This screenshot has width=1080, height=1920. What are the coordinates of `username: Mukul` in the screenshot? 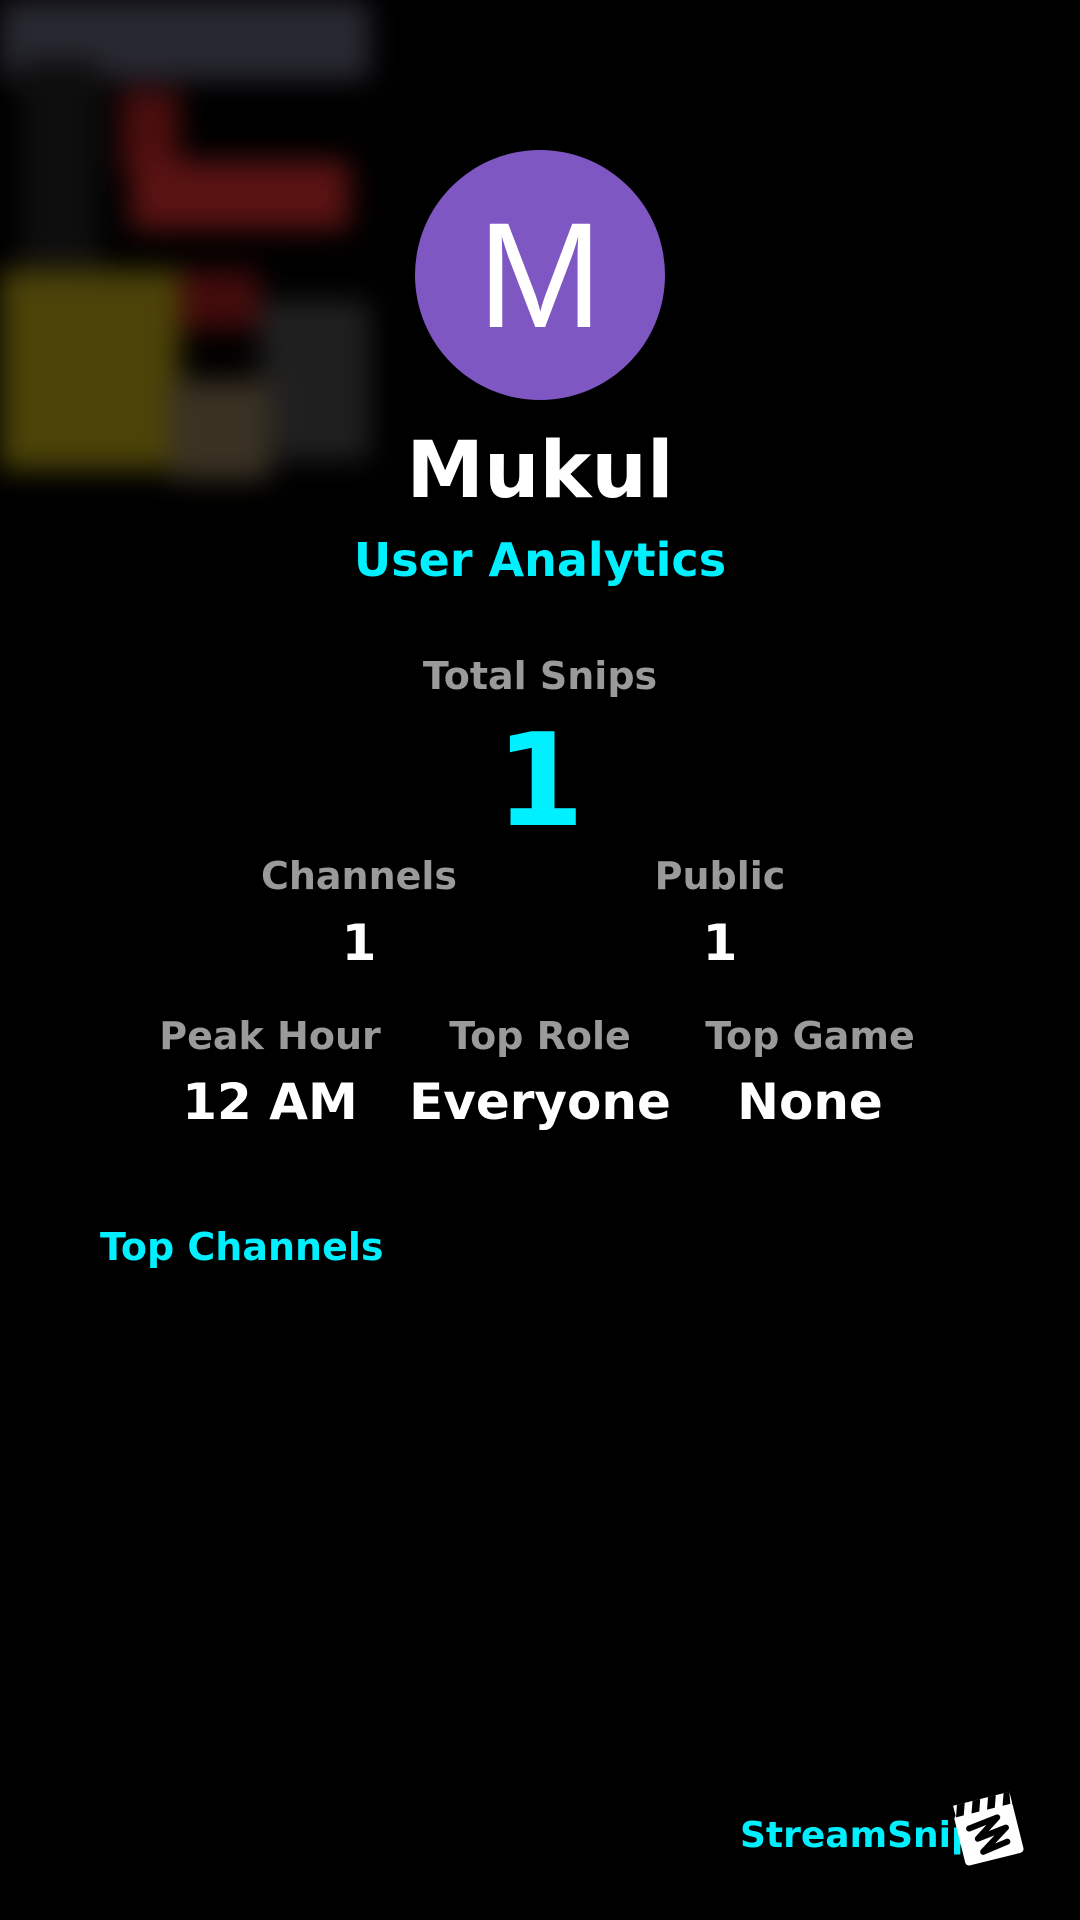 It's located at (540, 471).